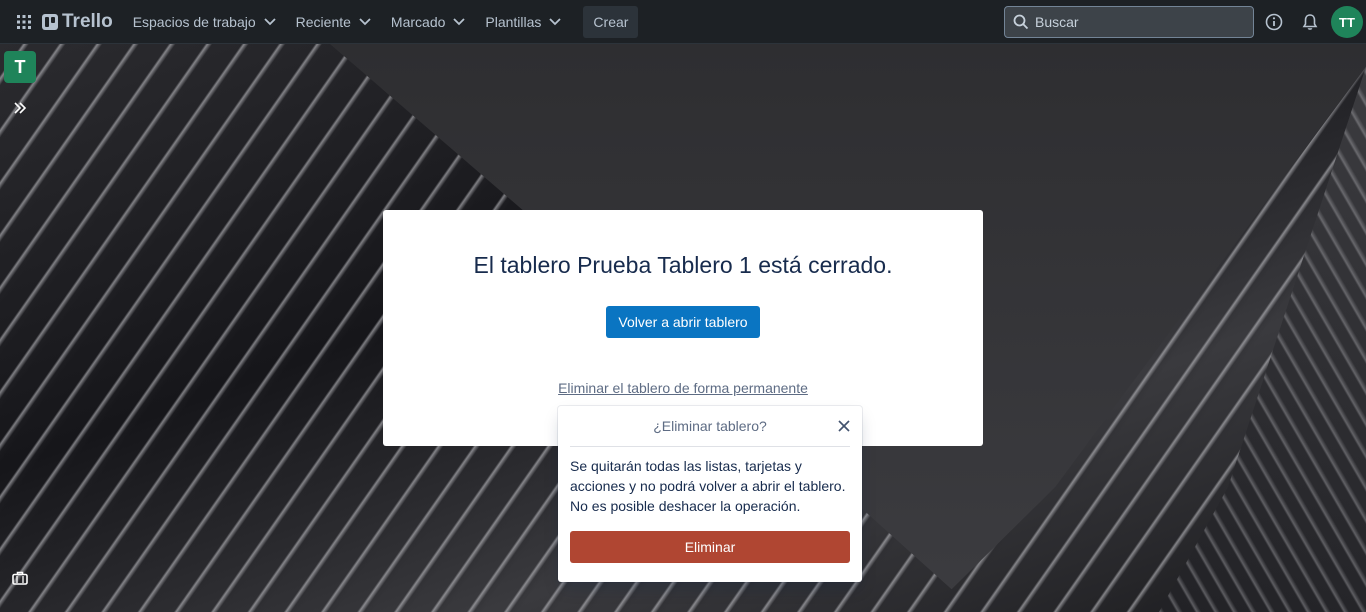 This screenshot has width=1366, height=612. I want to click on nav-templates-button: Plantillas, so click(523, 22).